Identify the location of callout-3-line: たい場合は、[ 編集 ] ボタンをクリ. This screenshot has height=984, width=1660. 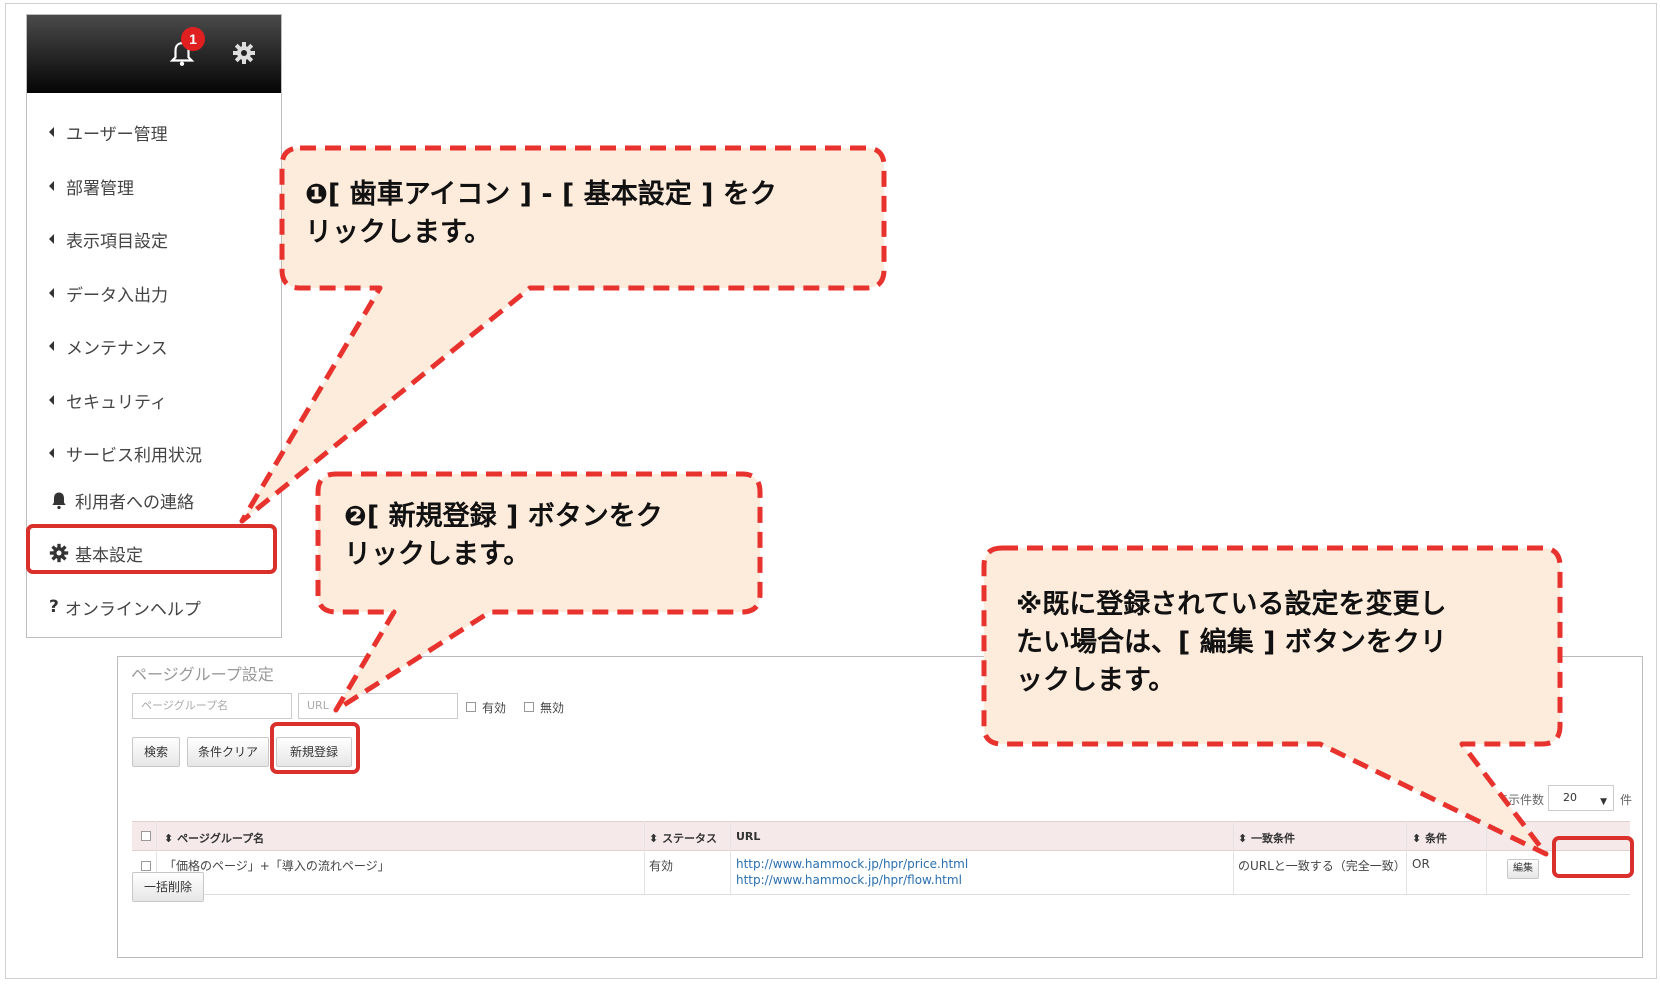
(1231, 642).